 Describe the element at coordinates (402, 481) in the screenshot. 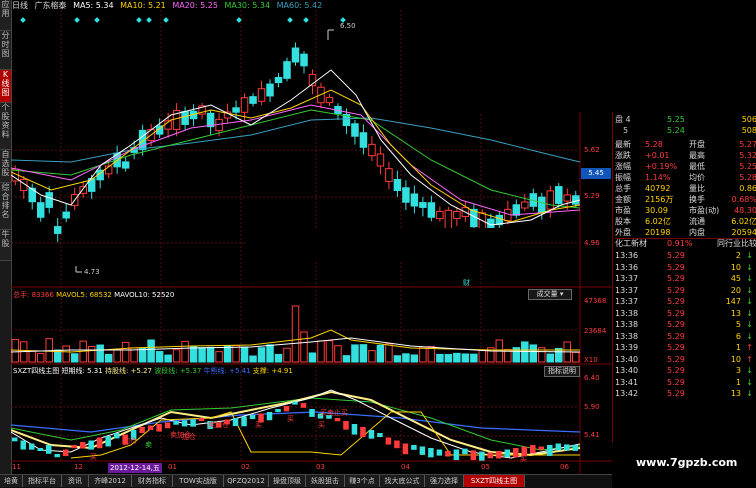

I see `tab-10: 找大底公式` at that location.